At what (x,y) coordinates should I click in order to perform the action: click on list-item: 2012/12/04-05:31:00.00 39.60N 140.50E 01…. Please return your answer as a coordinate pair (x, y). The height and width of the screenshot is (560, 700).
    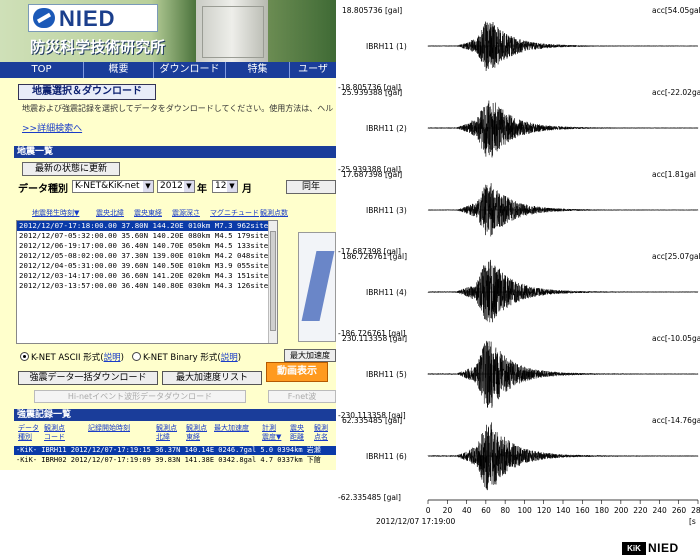
    Looking at the image, I should click on (147, 266).